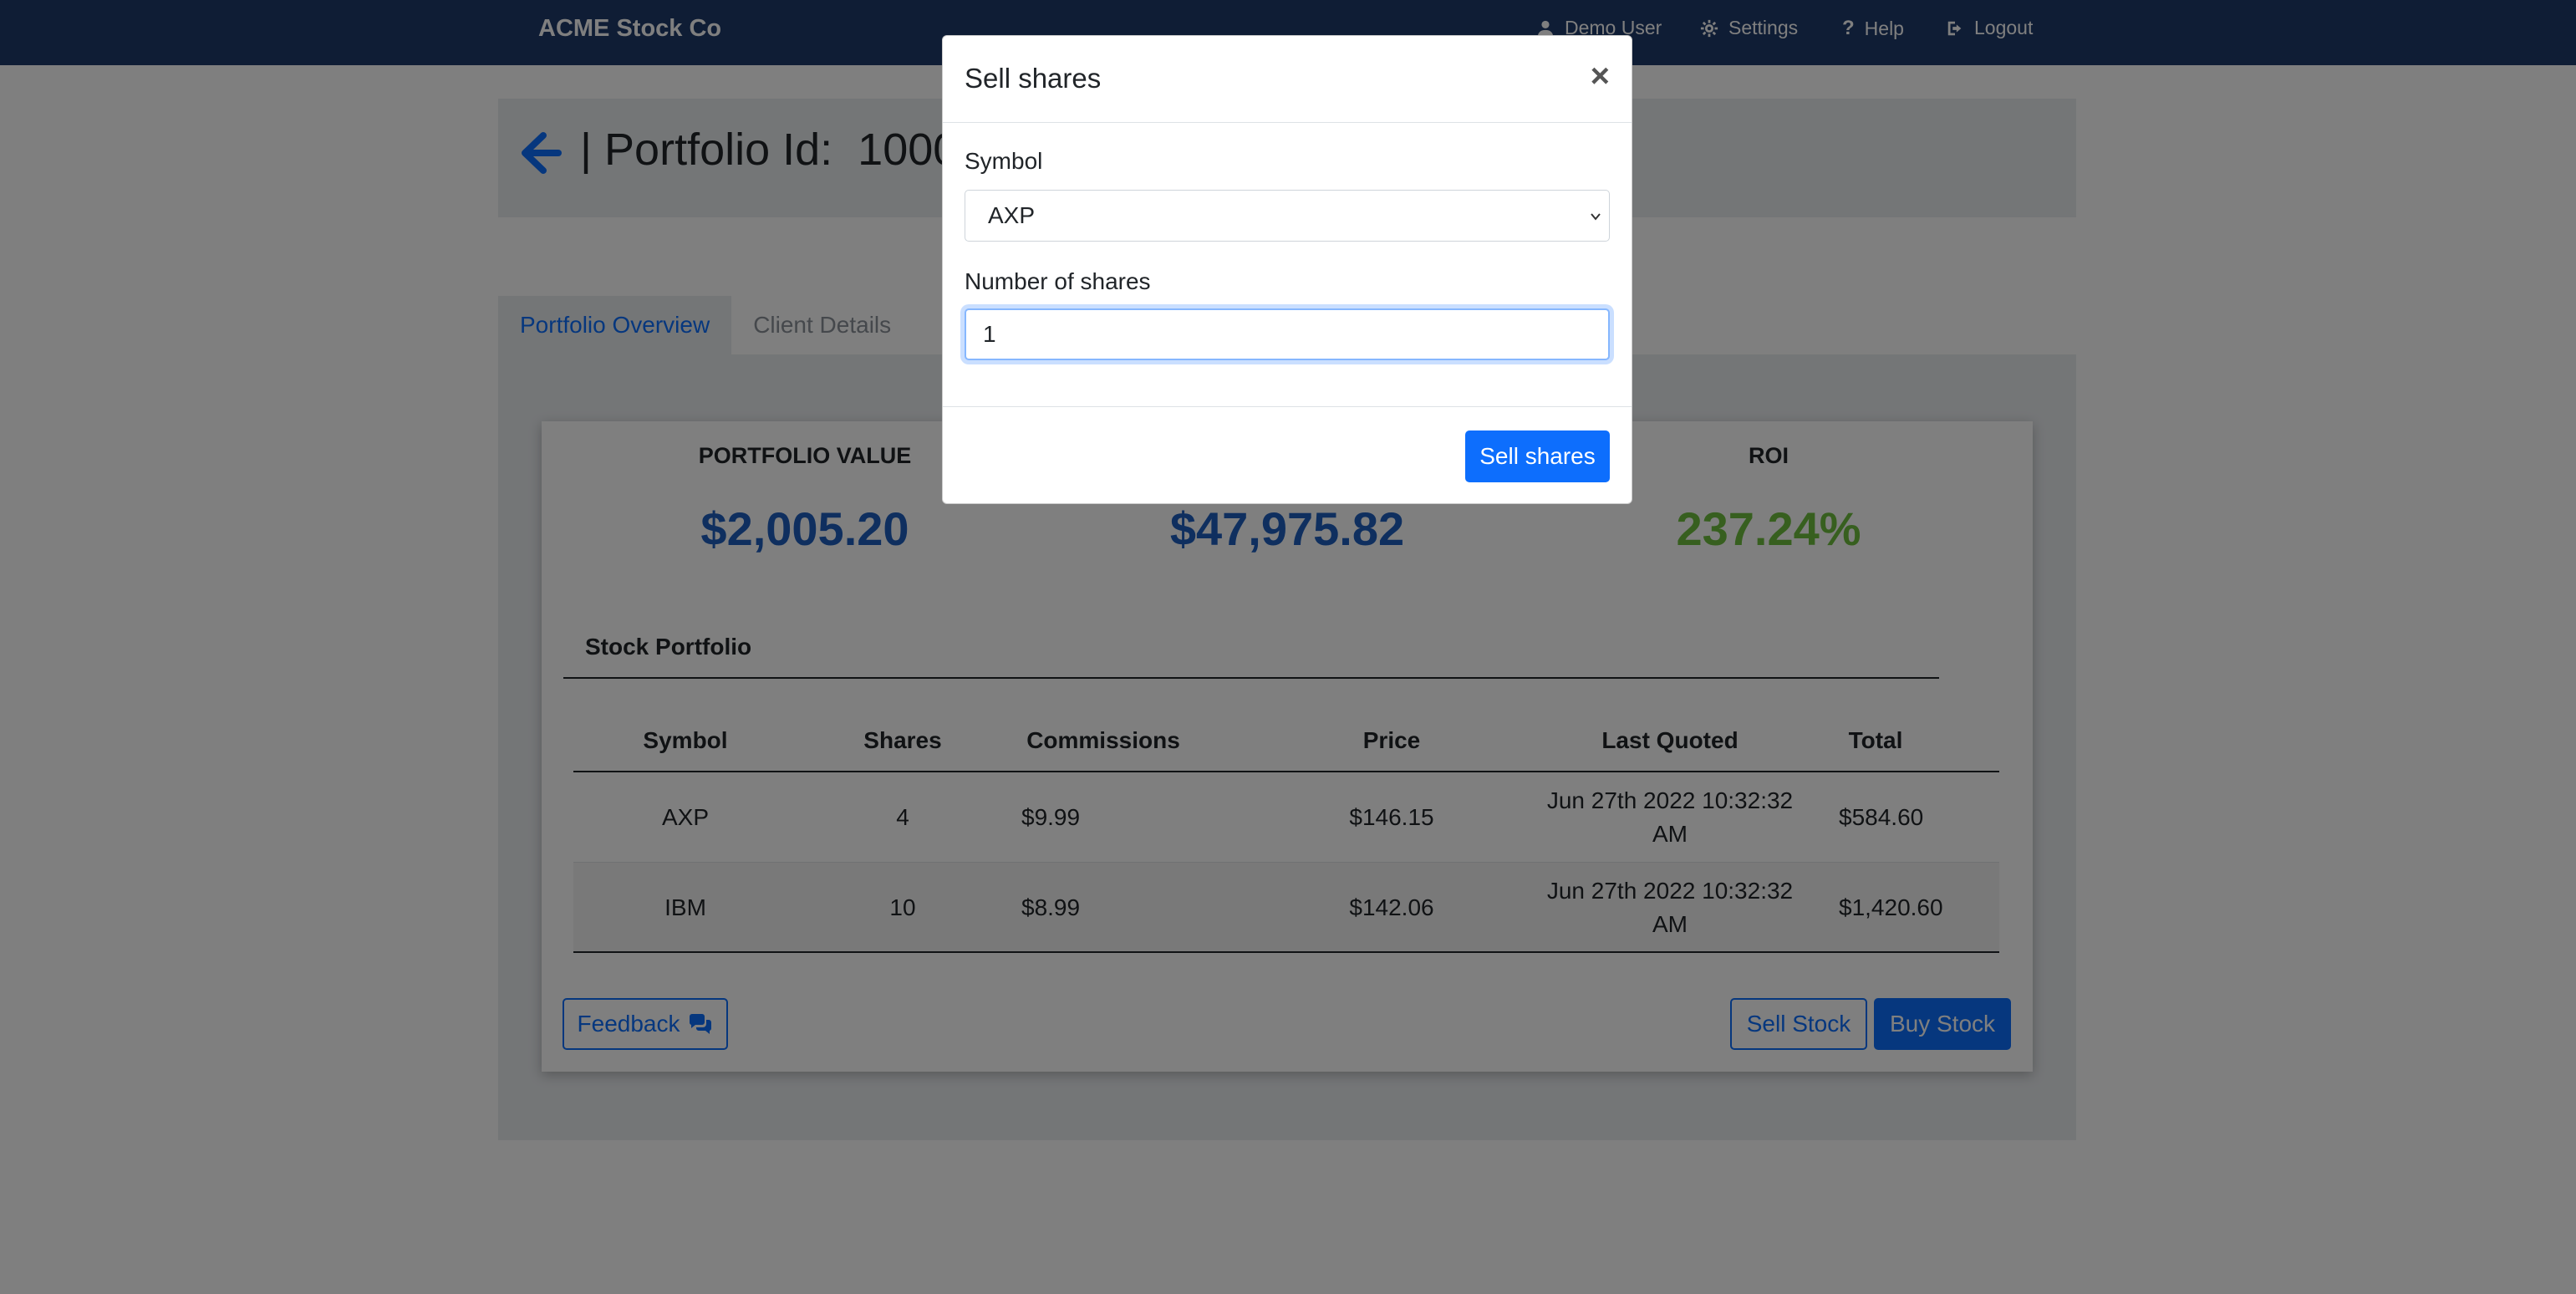 This screenshot has width=2576, height=1294. What do you see at coordinates (1537, 456) in the screenshot?
I see `sell-shares-submit-button: Sell shares` at bounding box center [1537, 456].